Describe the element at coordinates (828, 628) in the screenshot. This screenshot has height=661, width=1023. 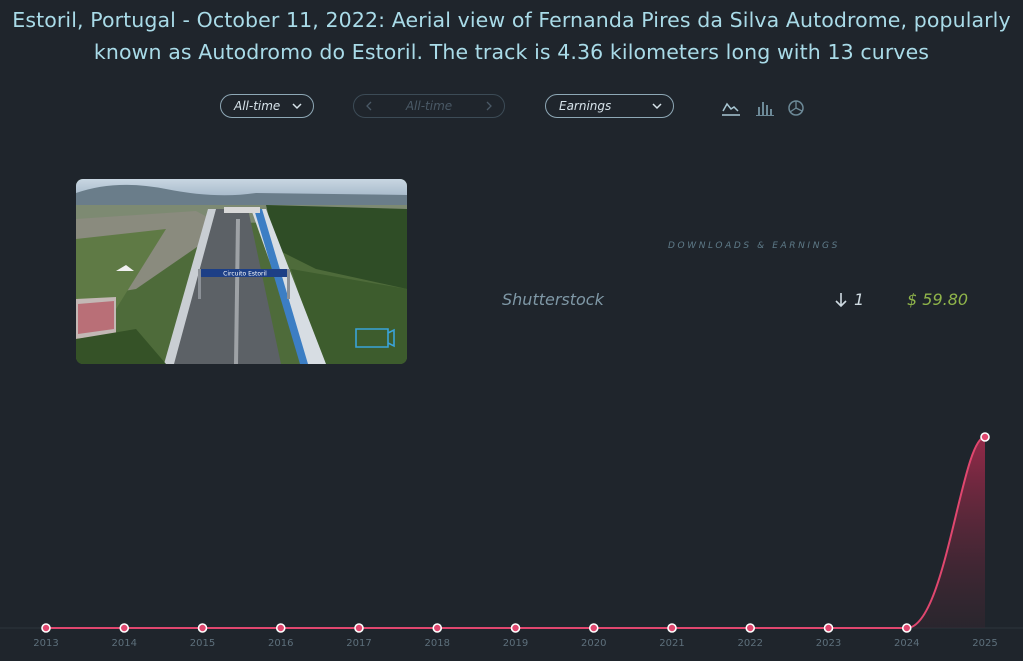
I see `data-point-2023` at that location.